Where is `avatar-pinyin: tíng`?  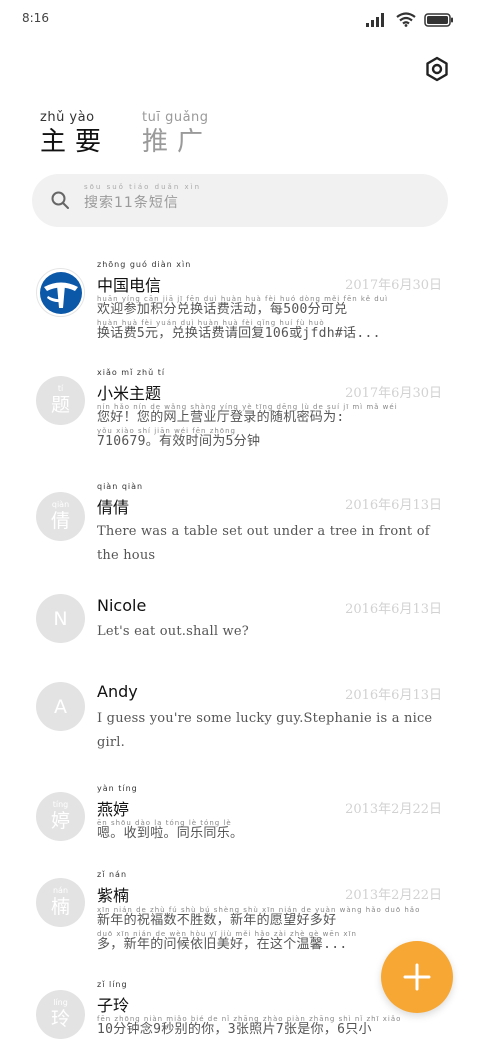 avatar-pinyin: tíng is located at coordinates (60, 804).